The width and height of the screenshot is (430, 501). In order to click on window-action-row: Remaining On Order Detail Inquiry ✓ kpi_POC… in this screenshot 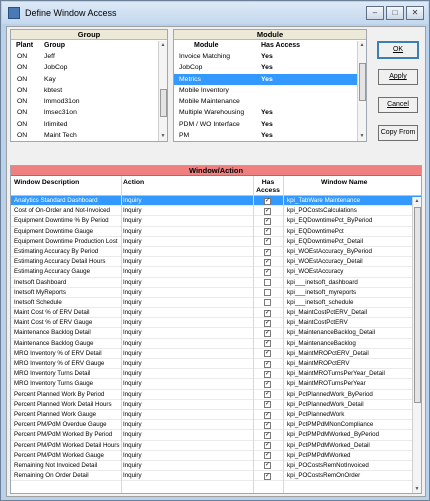, I will do `click(216, 476)`.